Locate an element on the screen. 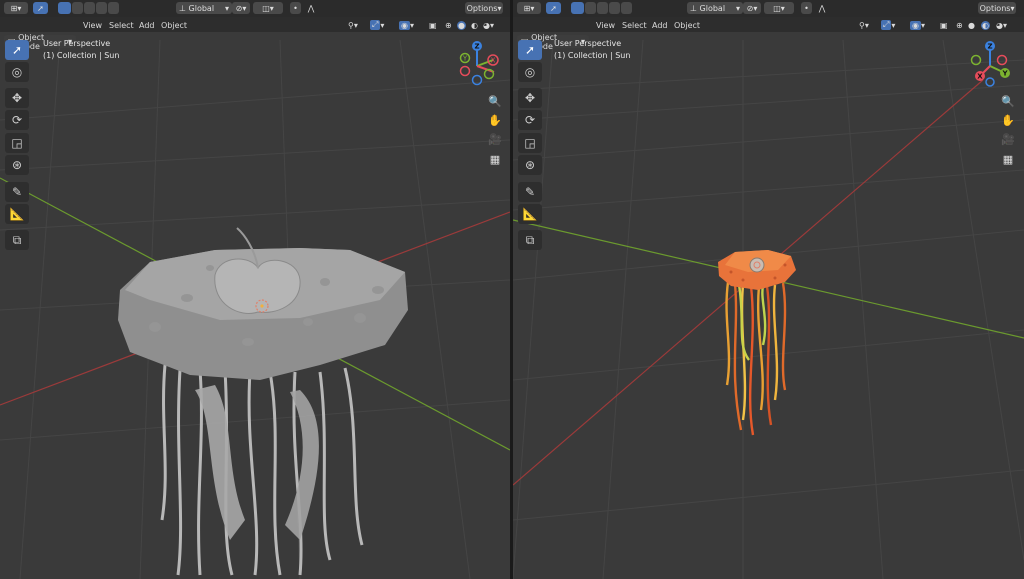 The height and width of the screenshot is (579, 1024). navigation-gizmo: Z X Y is located at coordinates (477, 63).